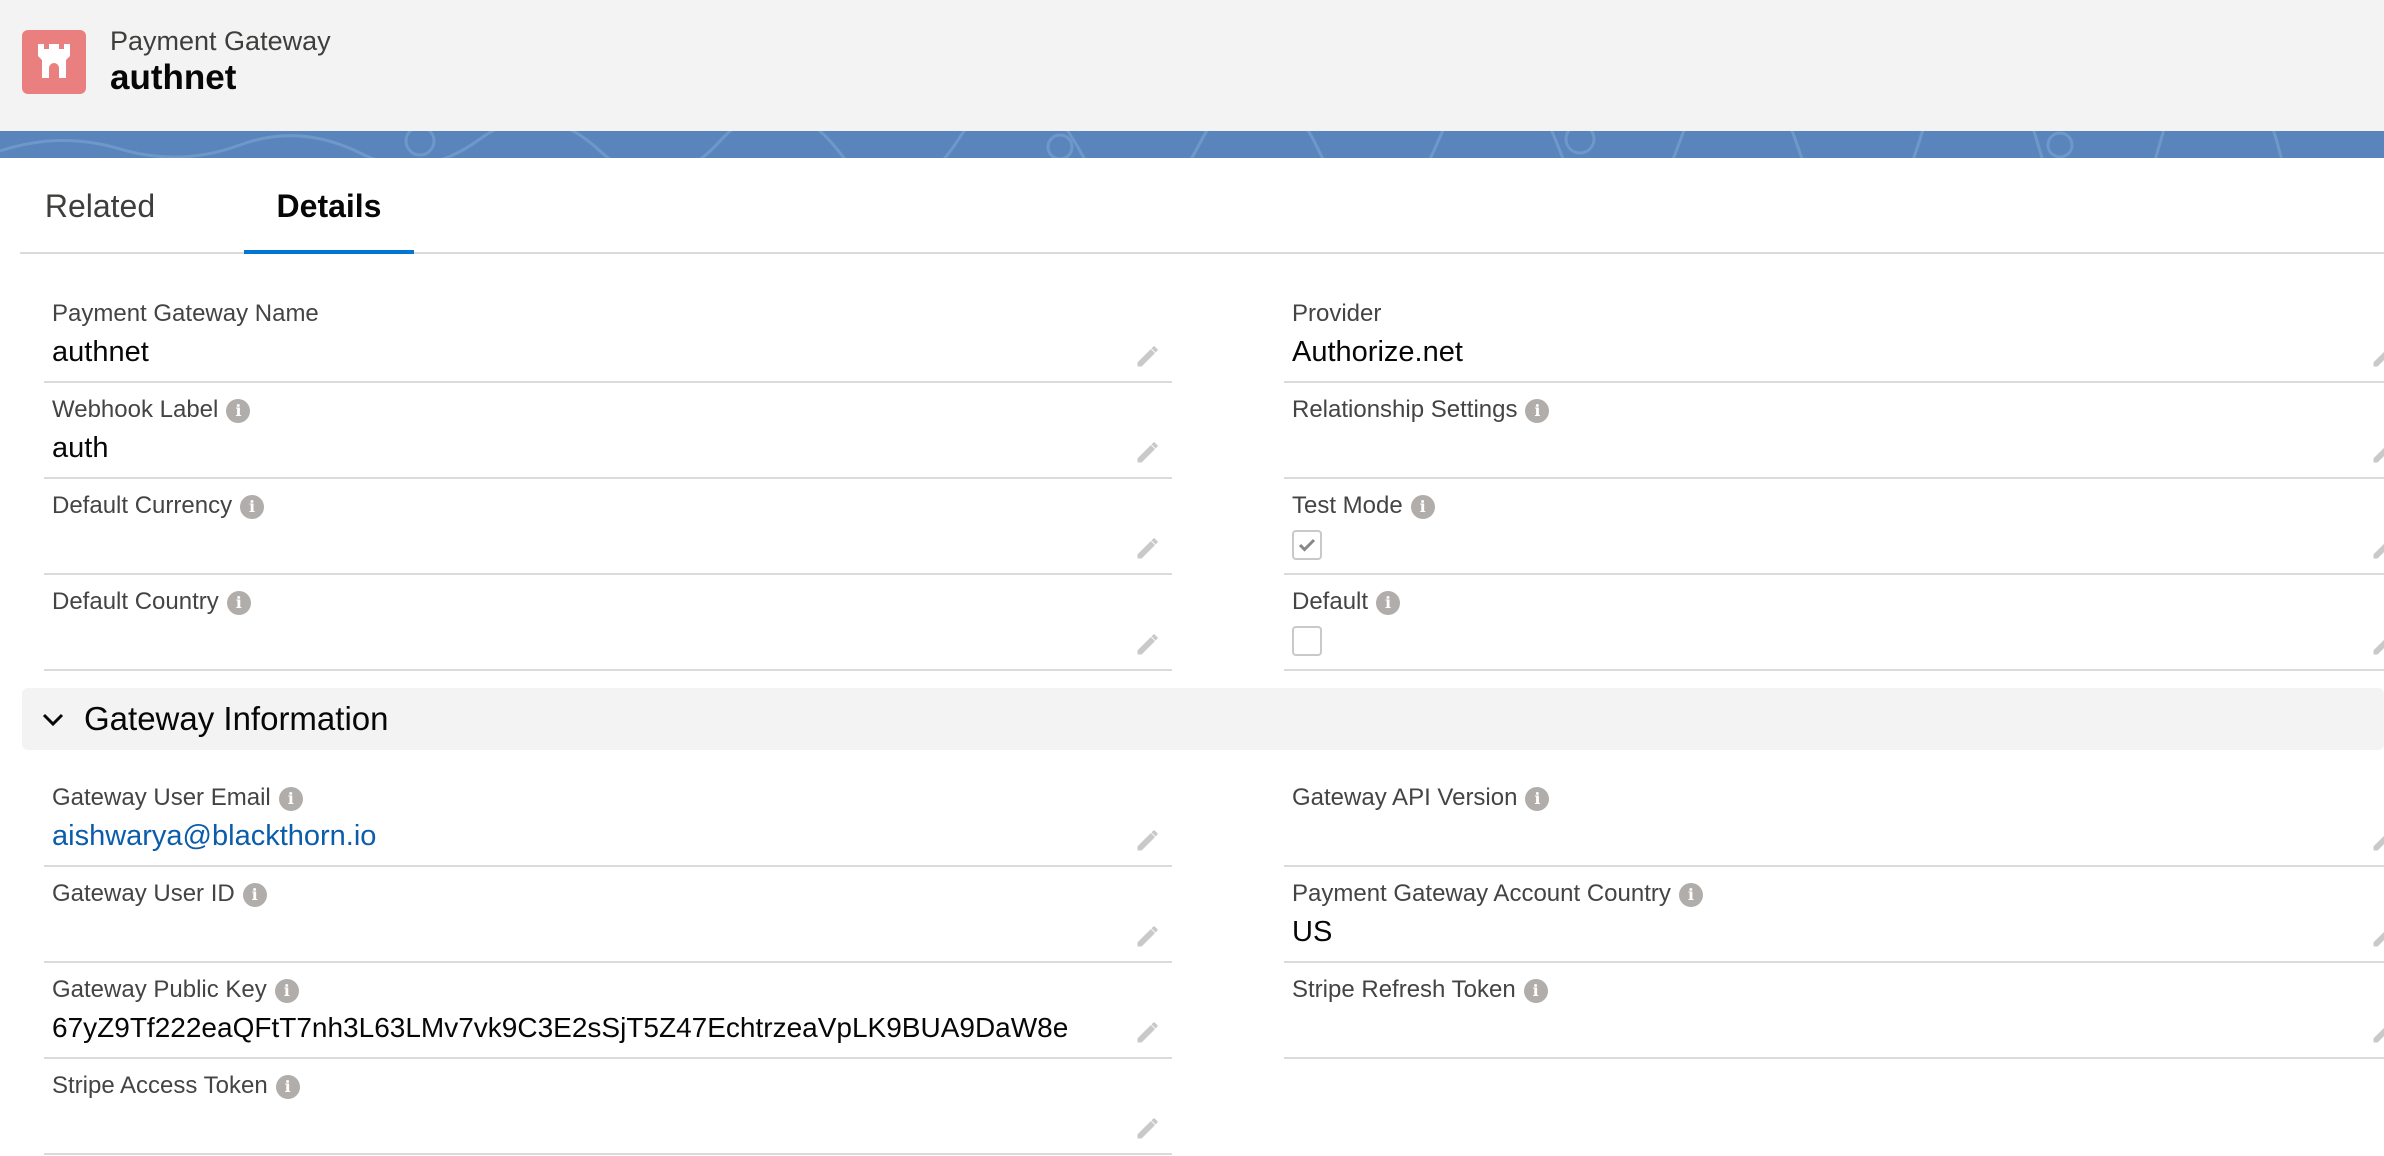 Image resolution: width=2384 pixels, height=1156 pixels. Describe the element at coordinates (53, 720) in the screenshot. I see `chevron-down-icon` at that location.